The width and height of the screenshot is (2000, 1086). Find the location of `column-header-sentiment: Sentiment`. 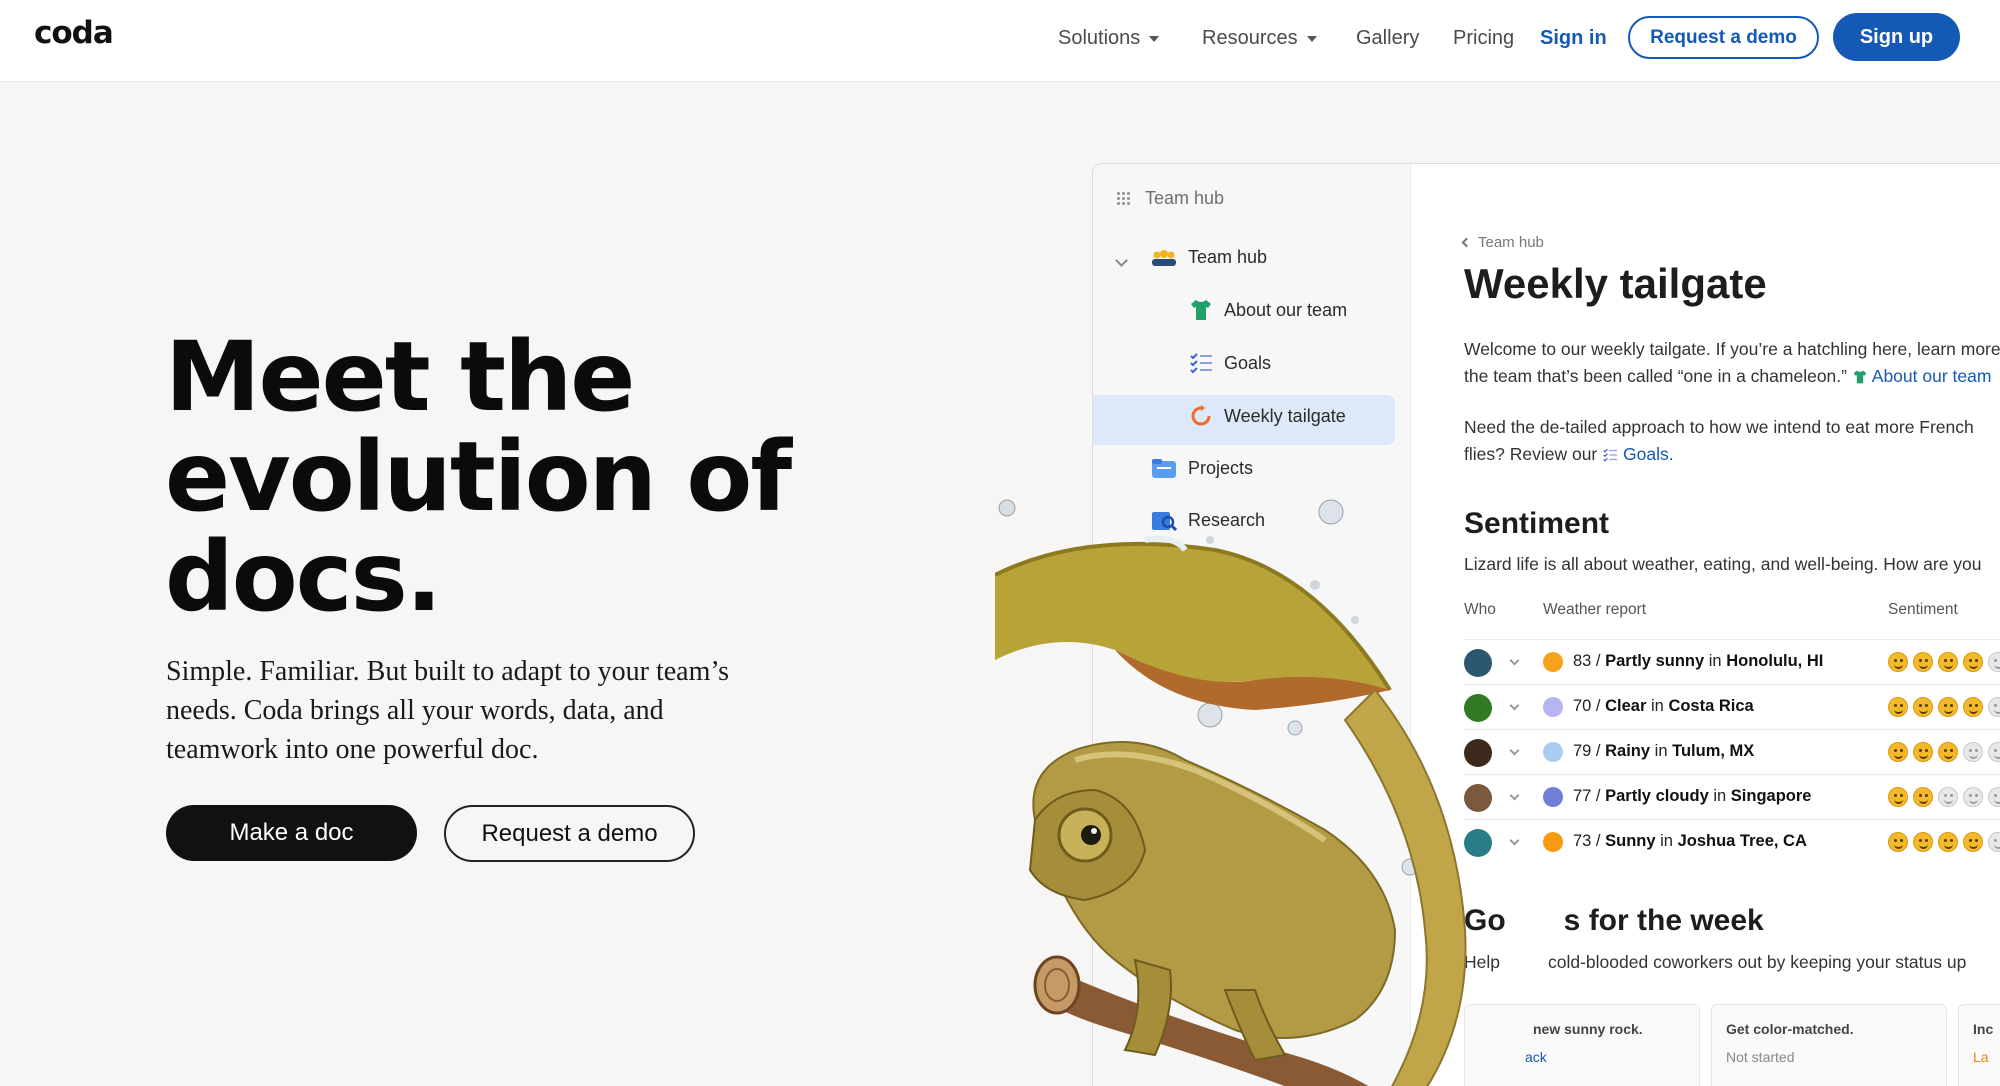

column-header-sentiment: Sentiment is located at coordinates (1923, 610).